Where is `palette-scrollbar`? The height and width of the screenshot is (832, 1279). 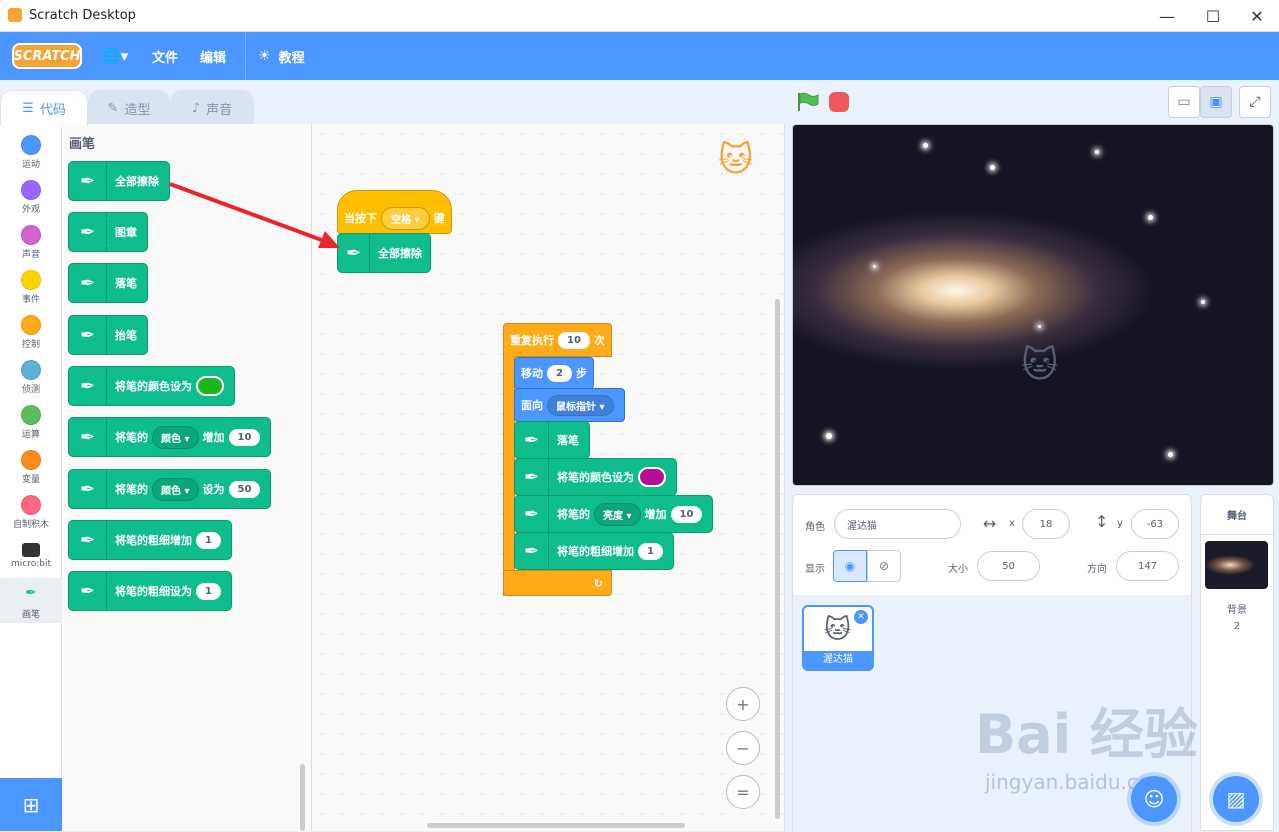 palette-scrollbar is located at coordinates (302, 797).